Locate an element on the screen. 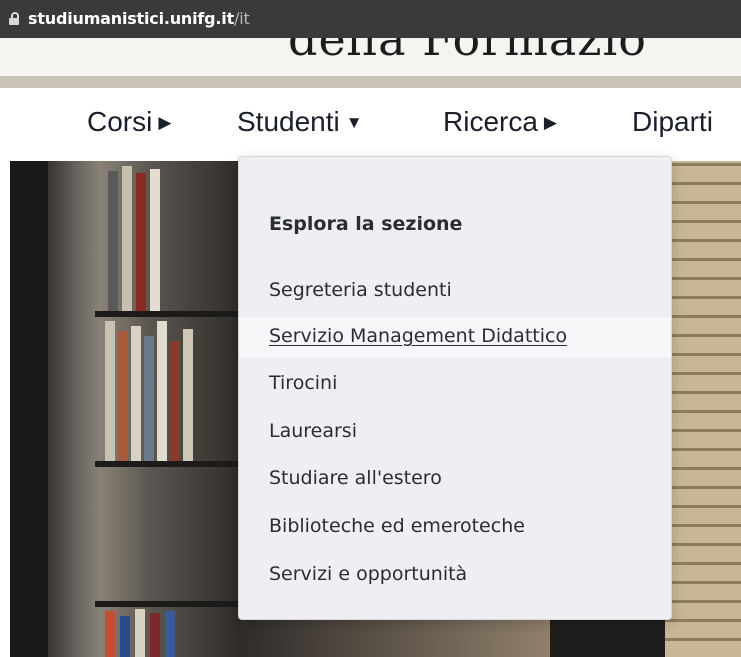  url-host: studiumanistici.unifg.it is located at coordinates (131, 18).